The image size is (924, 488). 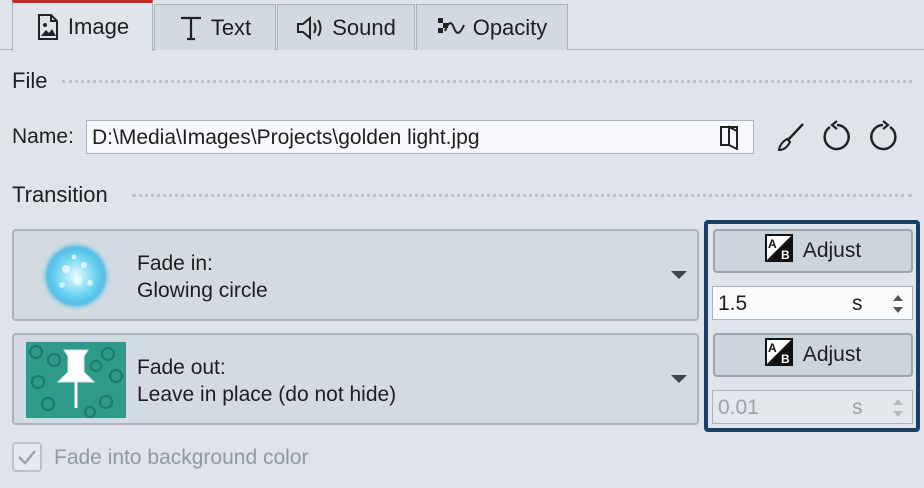 What do you see at coordinates (43, 136) in the screenshot?
I see `name-label: Name:` at bounding box center [43, 136].